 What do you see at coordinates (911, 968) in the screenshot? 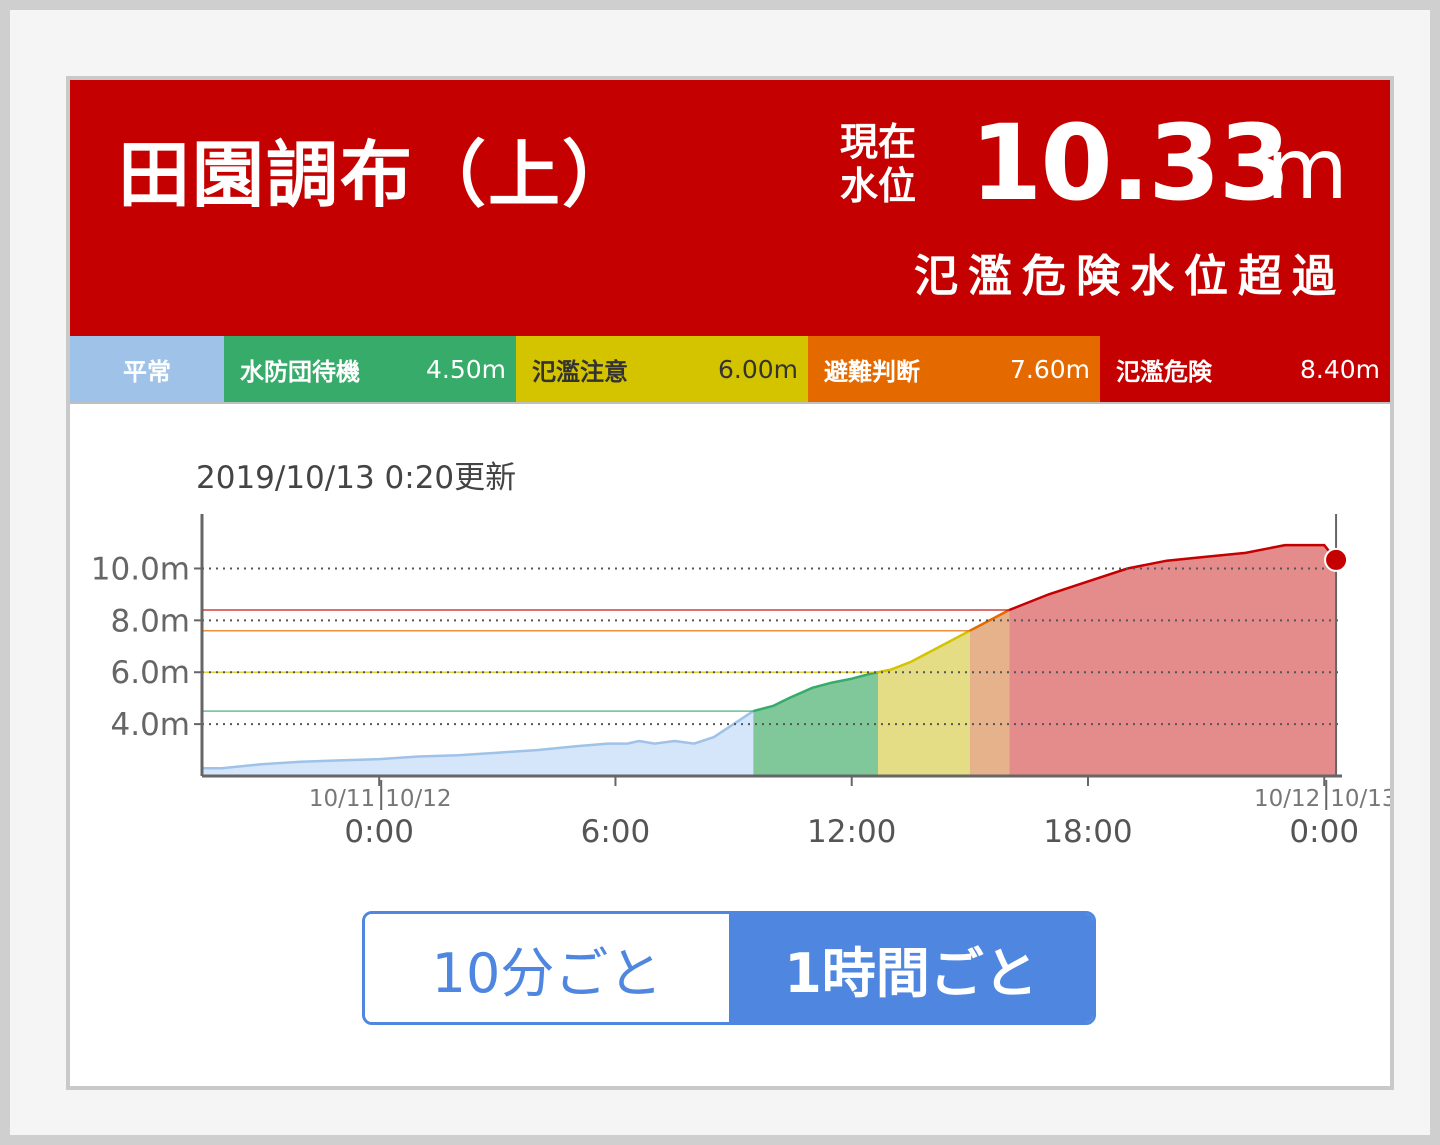
I see `one-hour-button: 1時間ごと` at bounding box center [911, 968].